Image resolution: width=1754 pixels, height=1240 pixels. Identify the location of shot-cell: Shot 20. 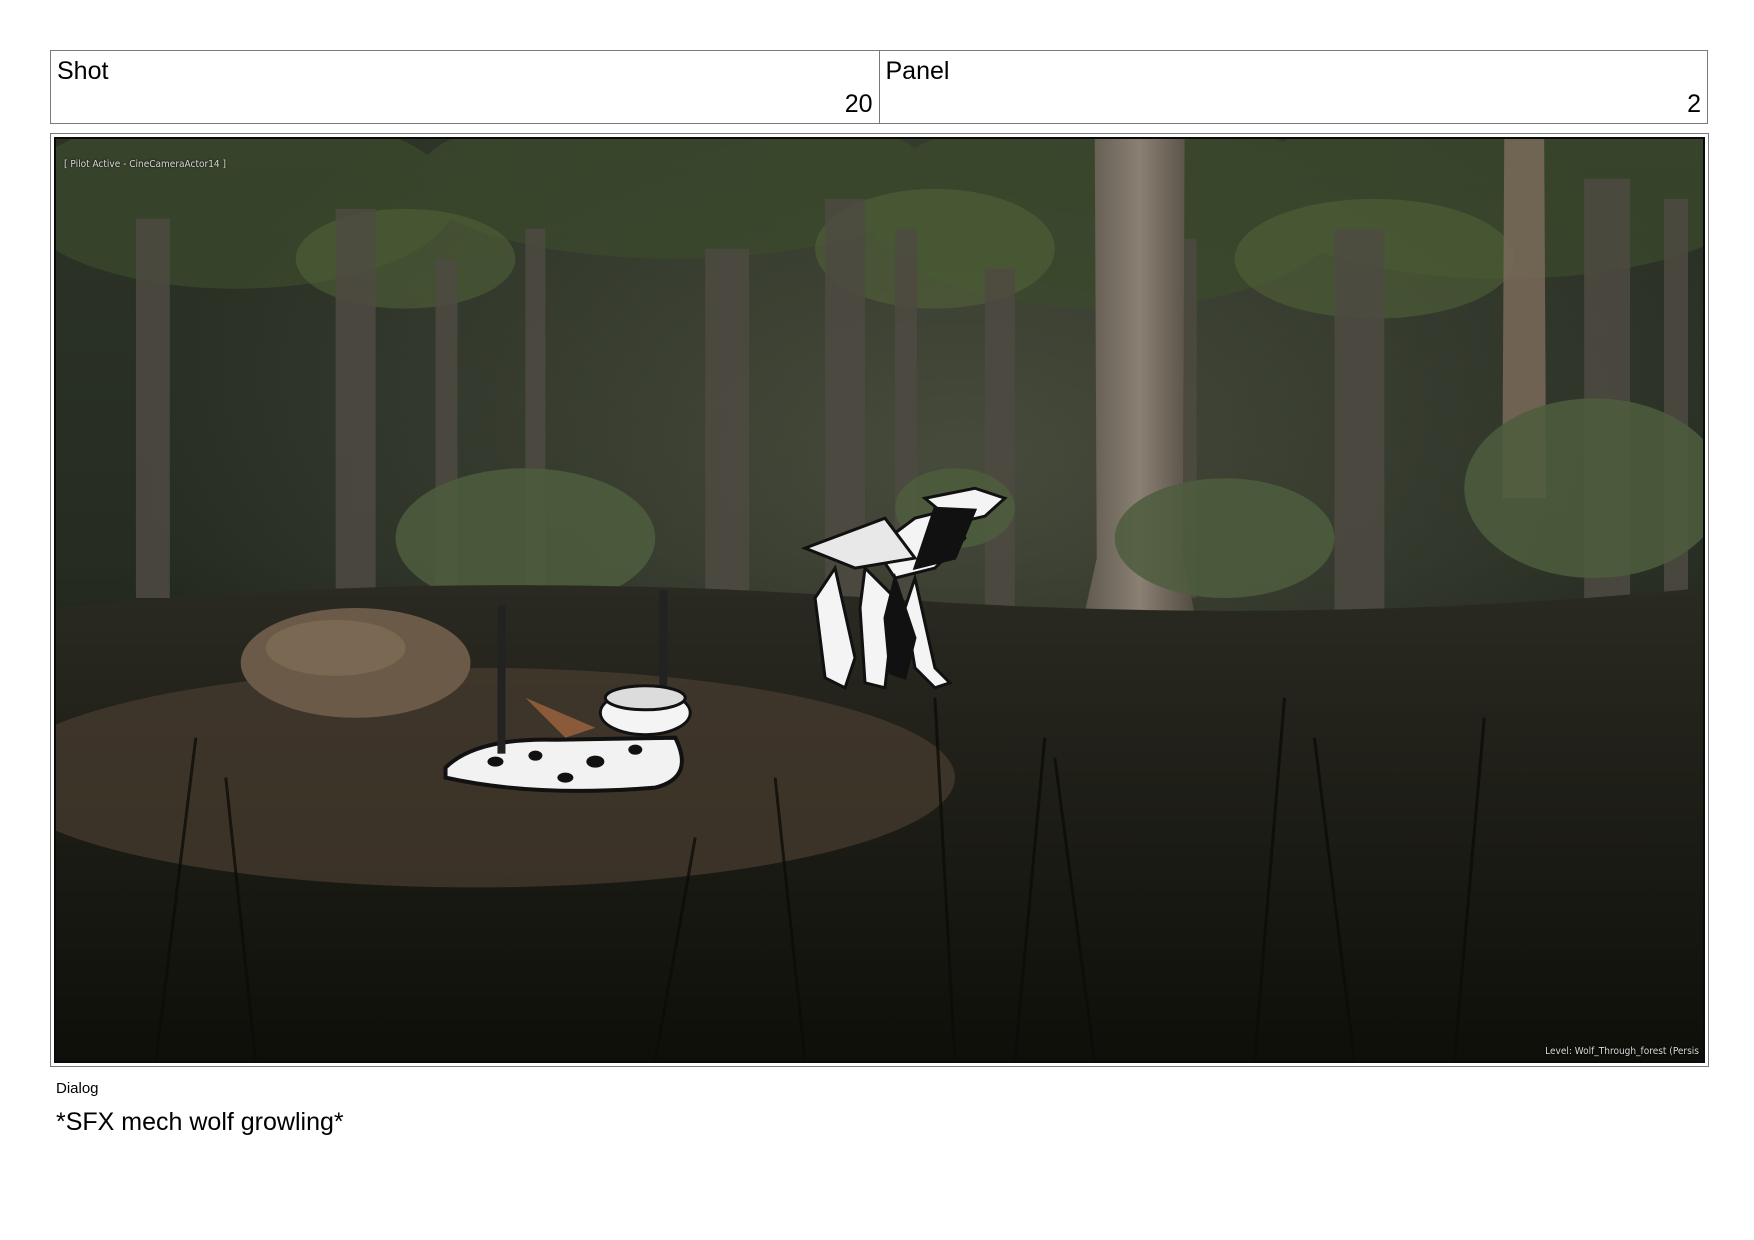
(465, 87).